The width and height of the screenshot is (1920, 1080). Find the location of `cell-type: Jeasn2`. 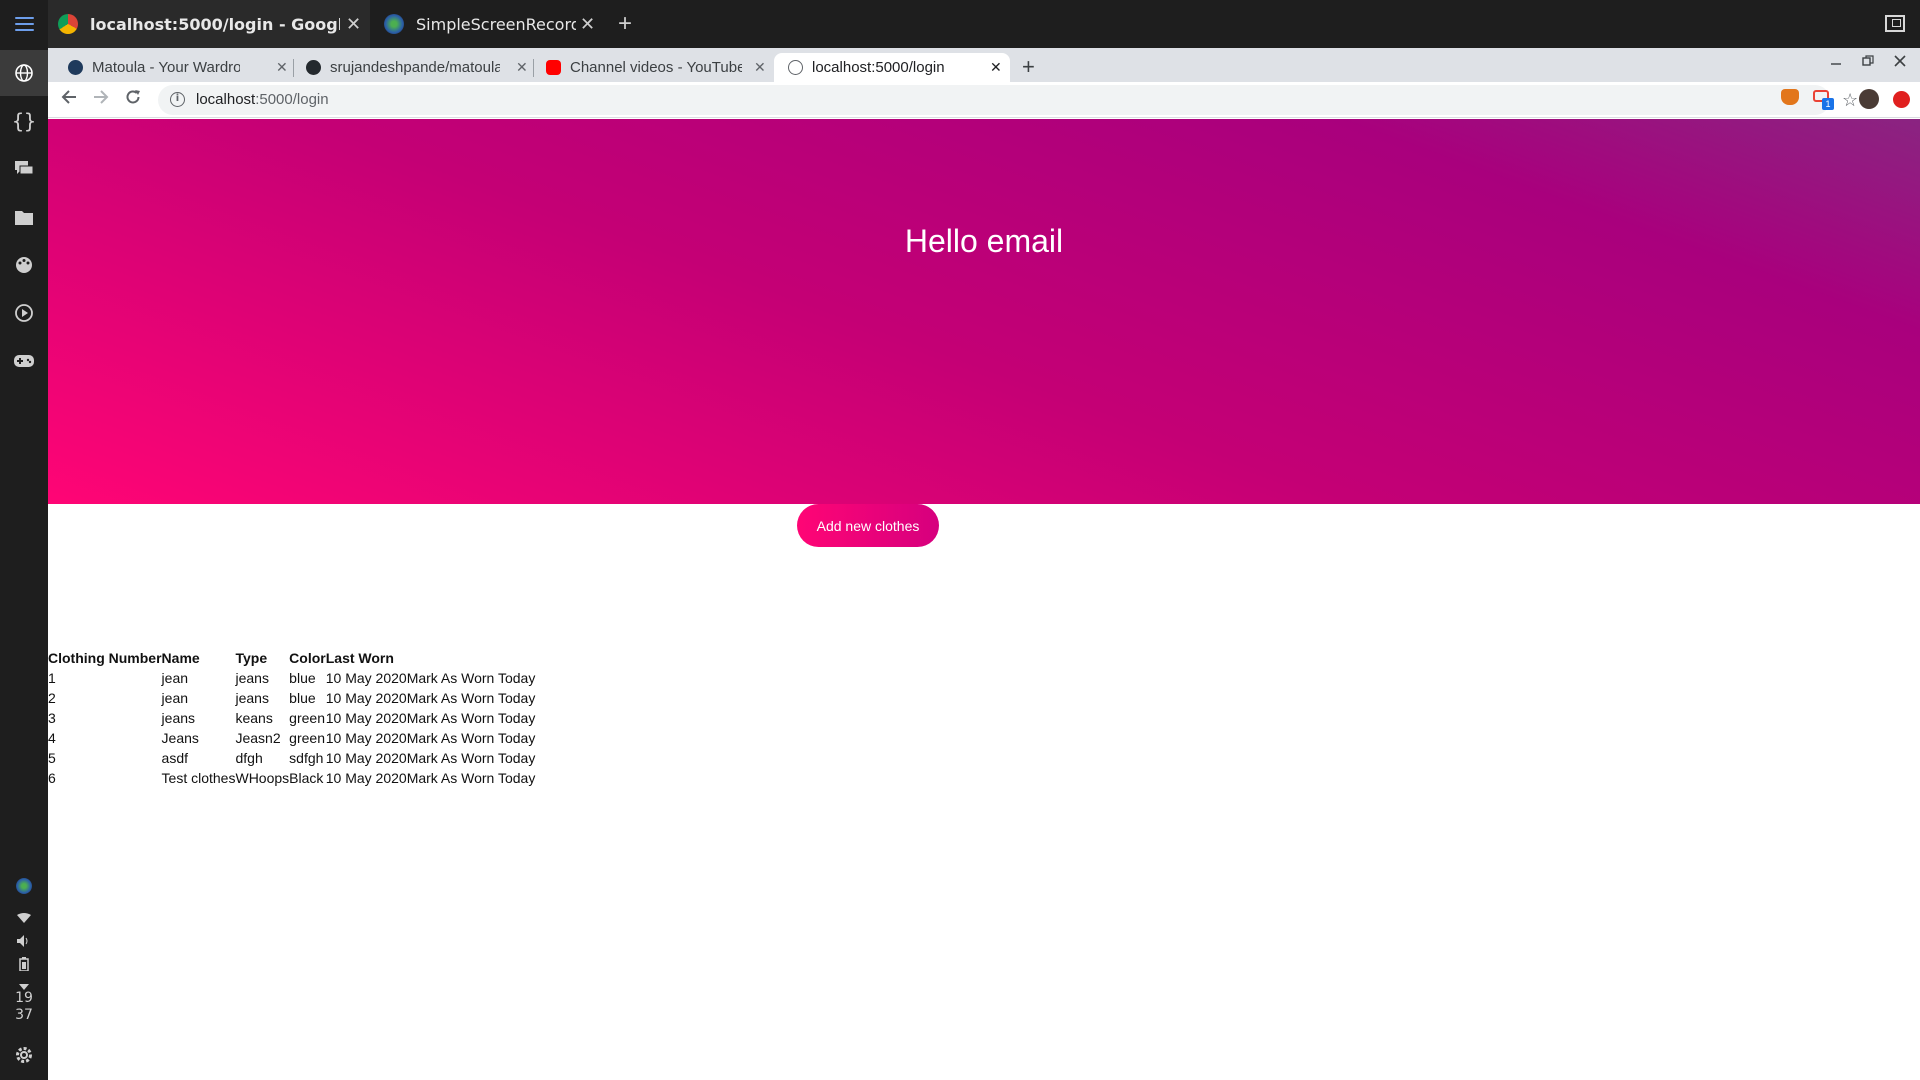

cell-type: Jeasn2 is located at coordinates (258, 738).